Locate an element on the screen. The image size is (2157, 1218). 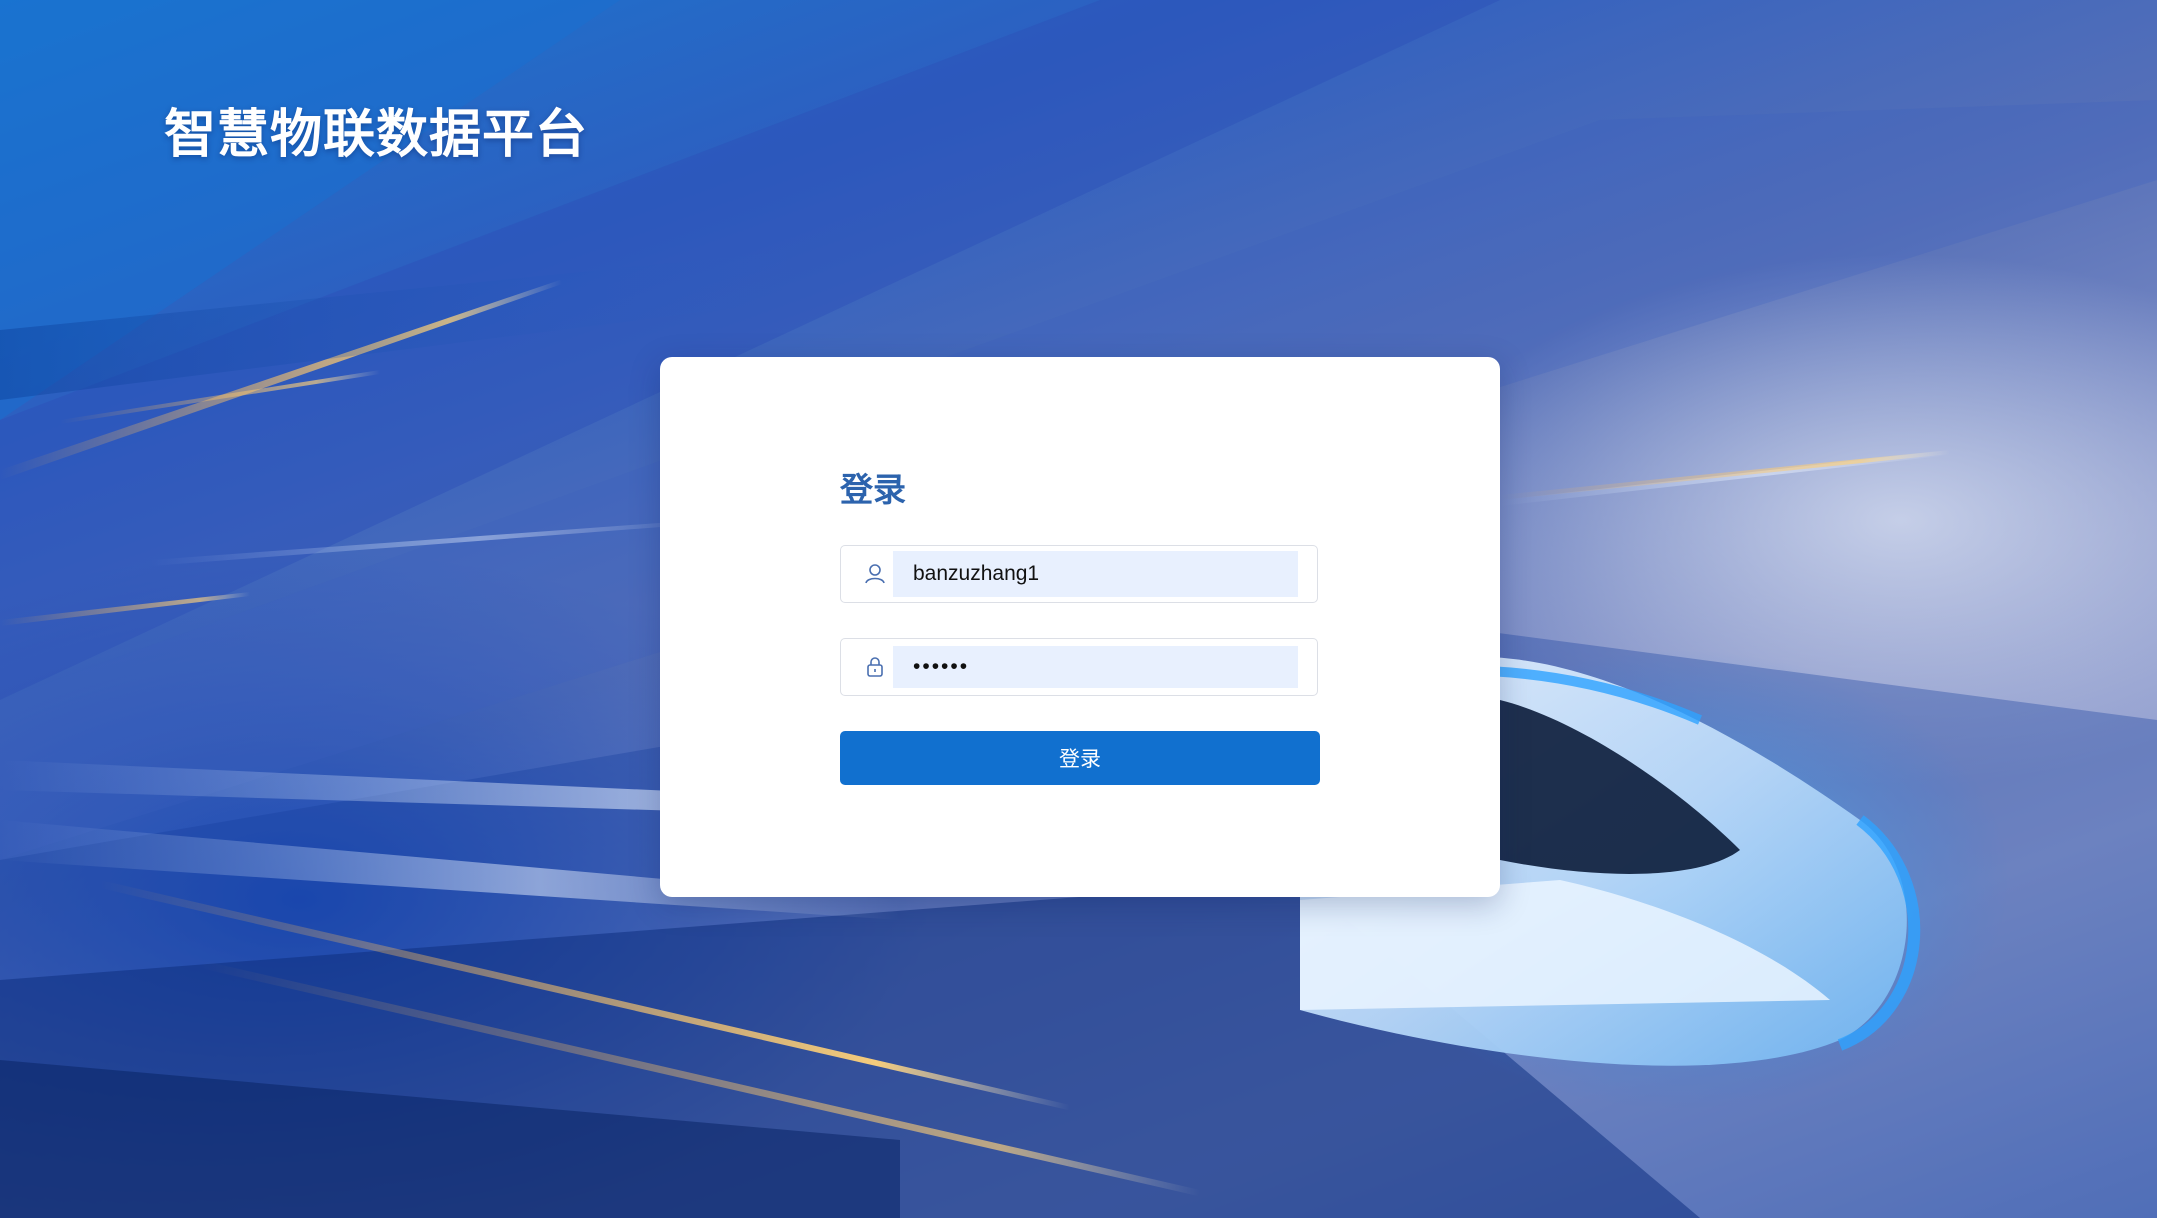
user-icon is located at coordinates (875, 574).